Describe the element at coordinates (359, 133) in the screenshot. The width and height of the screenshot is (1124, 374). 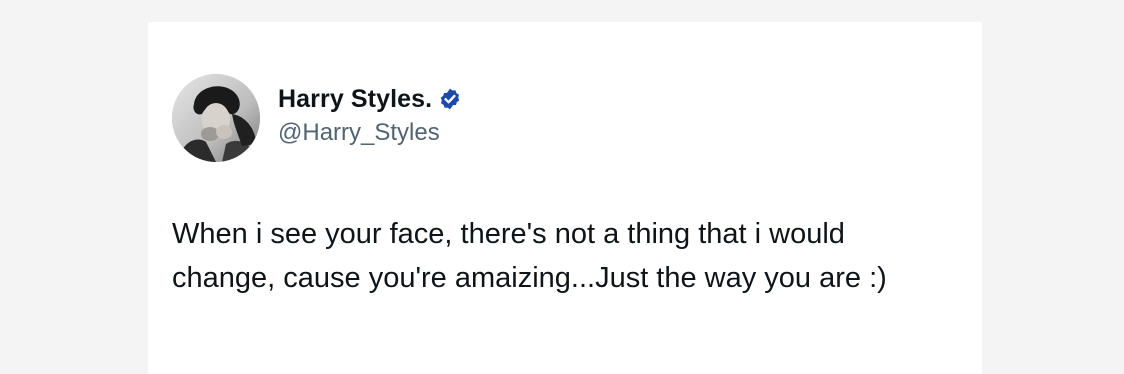
I see `author-handle: @Harry_Styles` at that location.